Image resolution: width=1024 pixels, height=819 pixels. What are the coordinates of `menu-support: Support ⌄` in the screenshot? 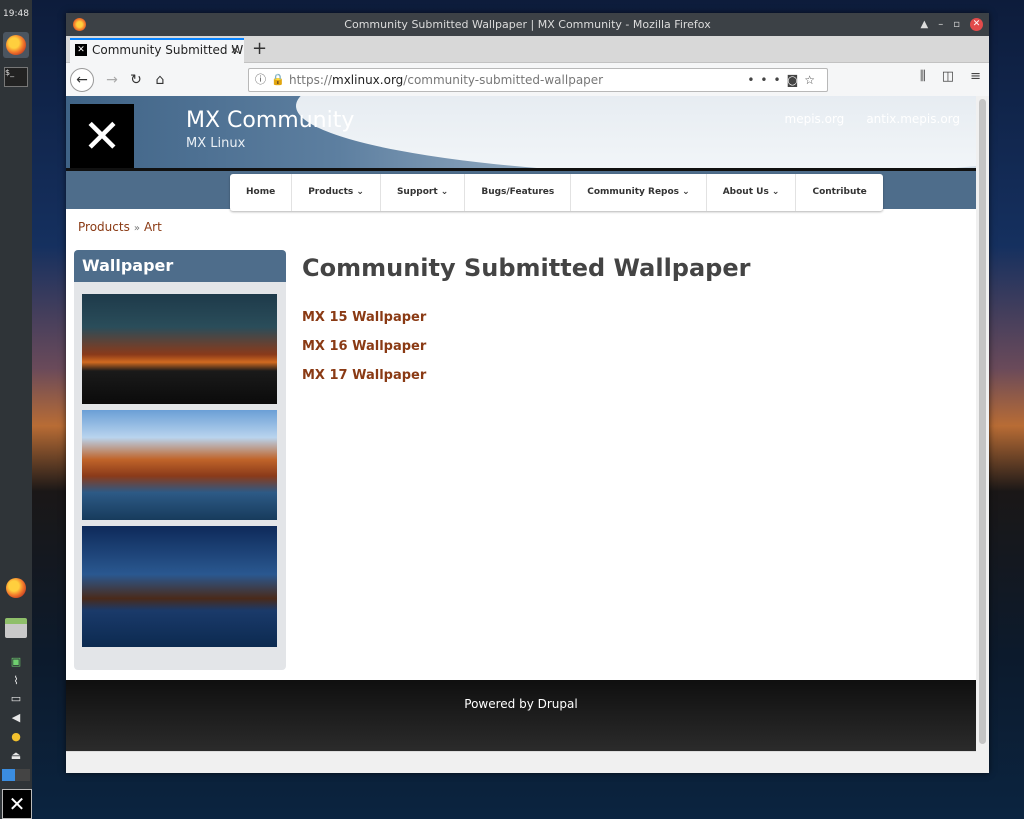 It's located at (423, 192).